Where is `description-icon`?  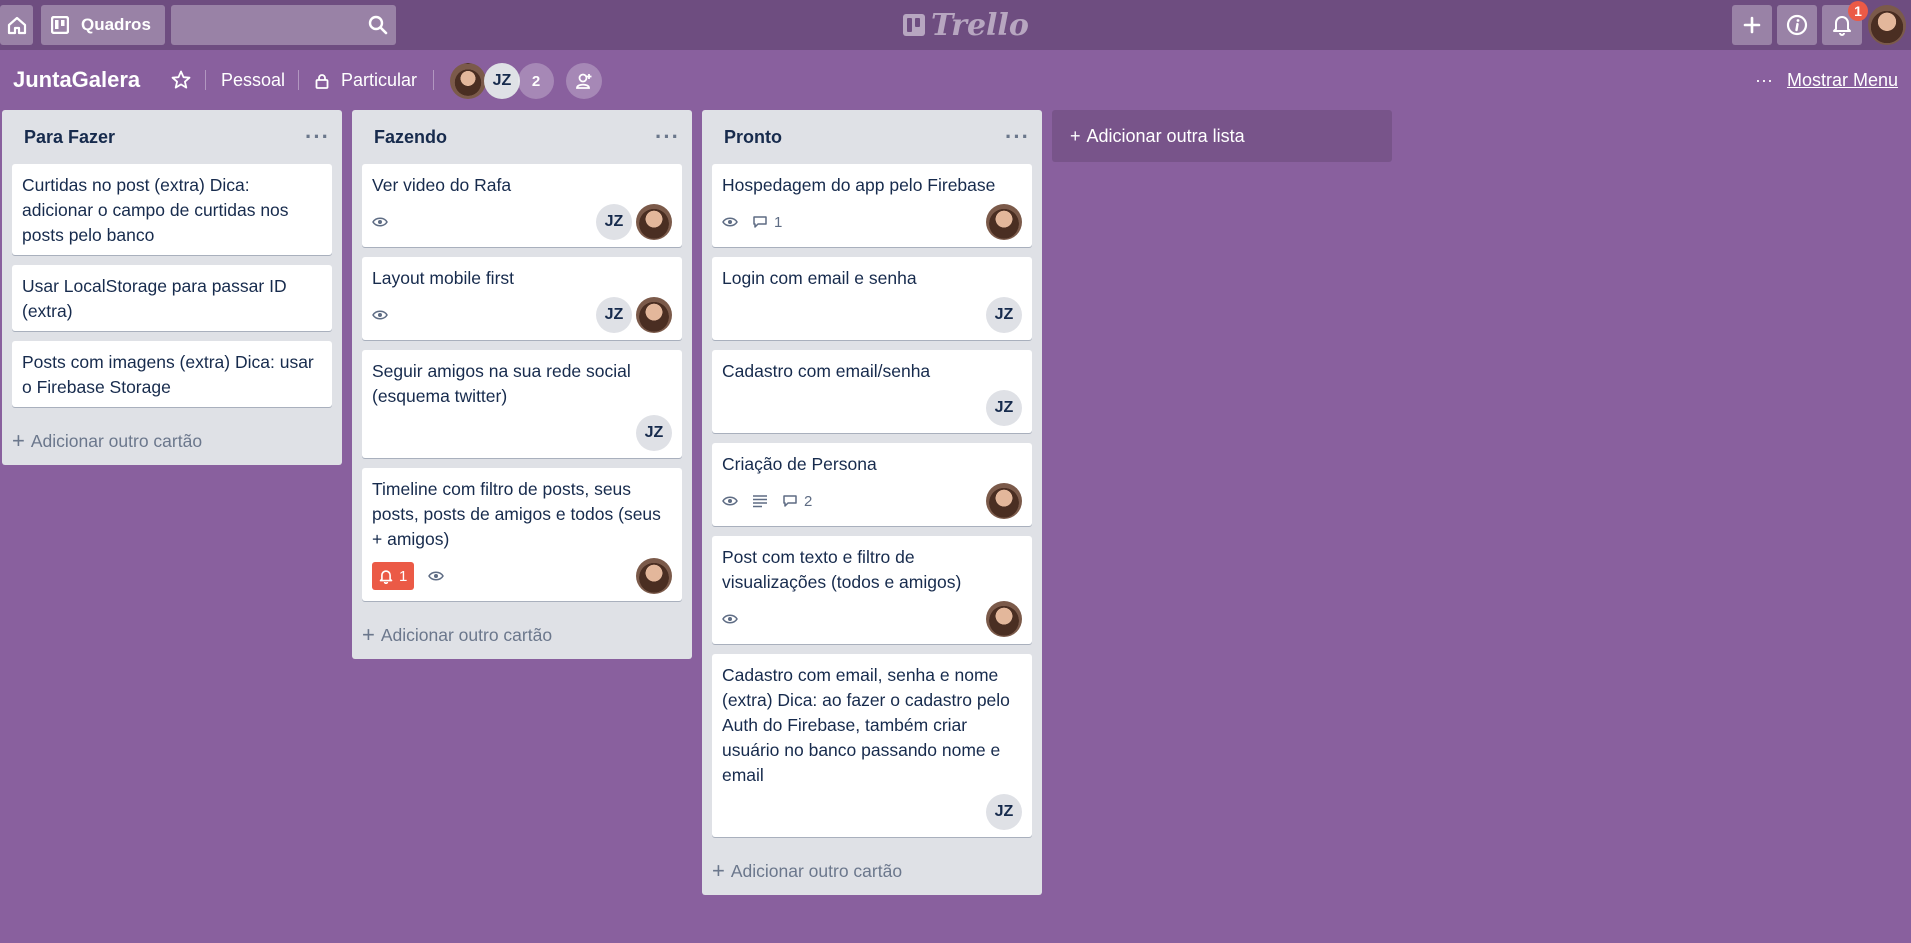
description-icon is located at coordinates (760, 501).